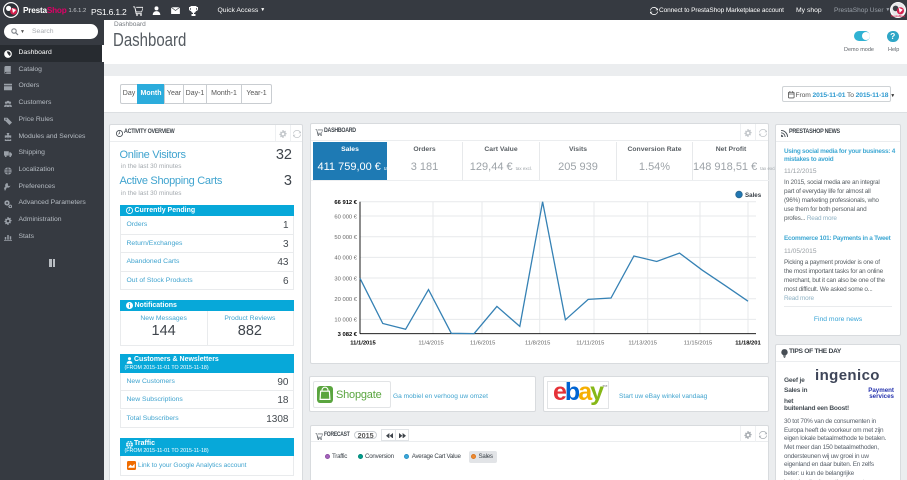  I want to click on svg-text: 11/6/2015, so click(482, 344).